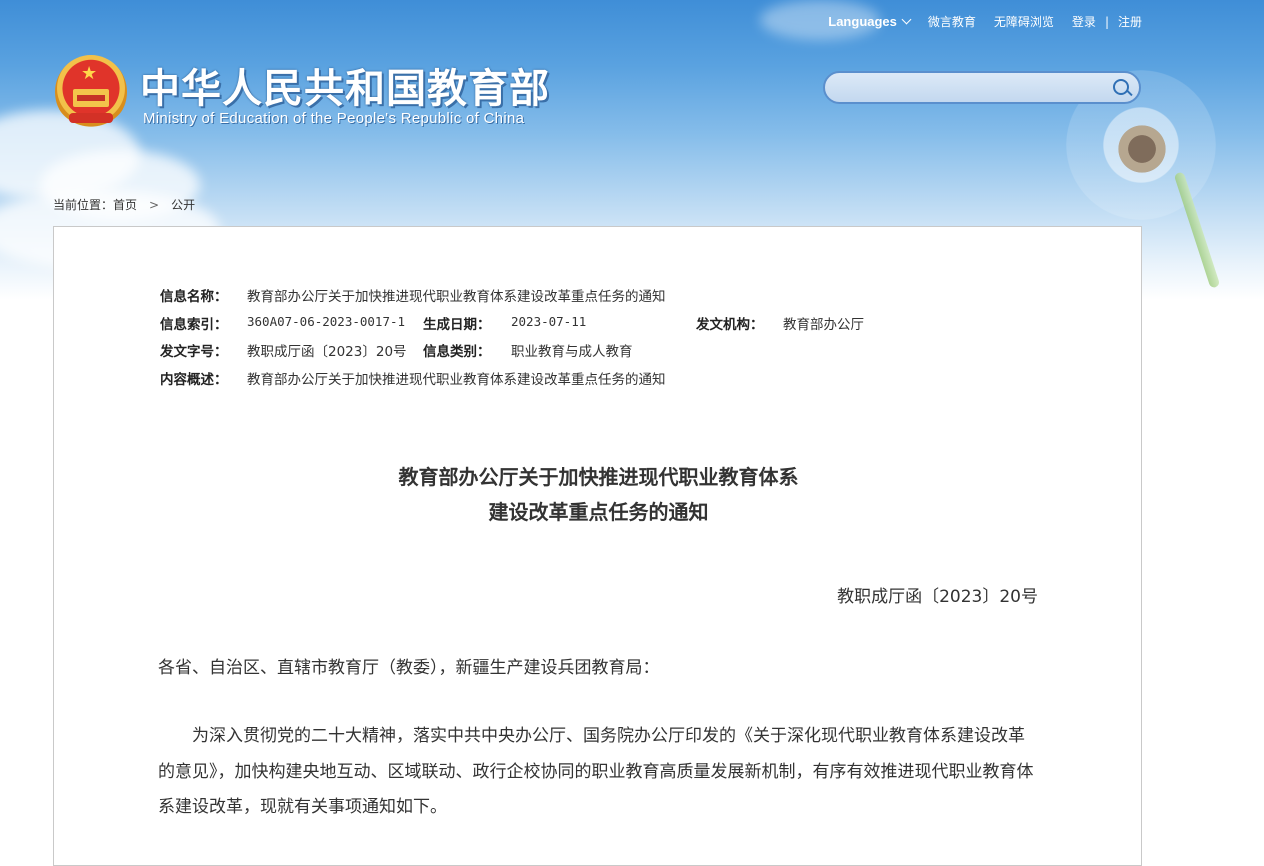 This screenshot has width=1264, height=866. Describe the element at coordinates (89, 73) in the screenshot. I see `star-icon: ★` at that location.